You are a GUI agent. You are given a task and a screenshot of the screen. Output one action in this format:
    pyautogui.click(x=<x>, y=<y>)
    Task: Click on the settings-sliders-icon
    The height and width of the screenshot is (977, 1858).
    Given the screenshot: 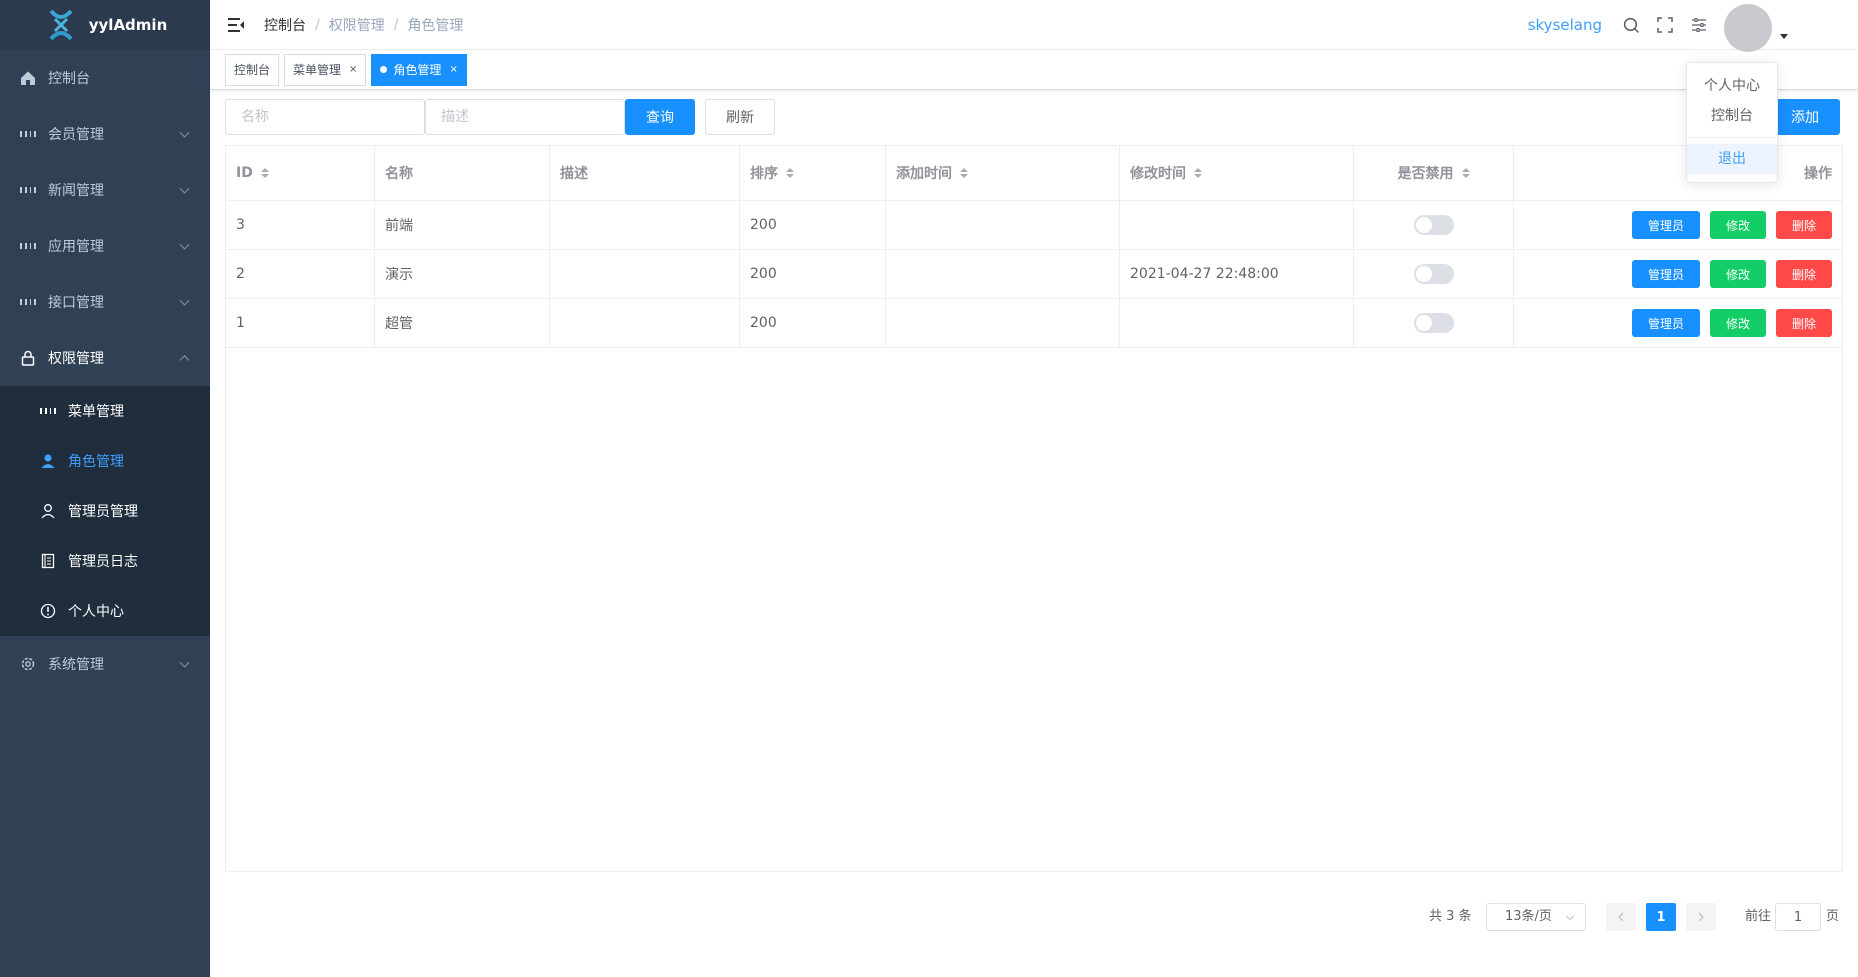 What is the action you would take?
    pyautogui.click(x=1699, y=25)
    